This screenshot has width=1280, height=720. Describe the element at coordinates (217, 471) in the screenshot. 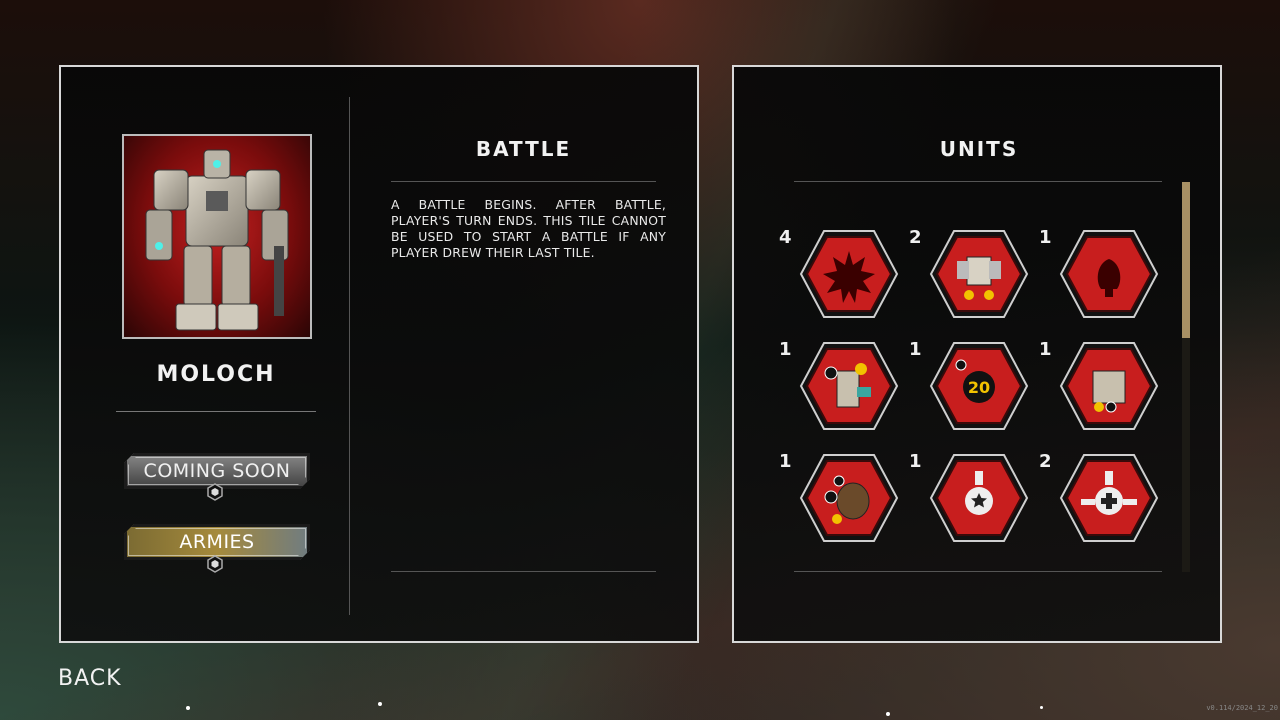

I see `coming-soon-label: COMING SOON` at that location.